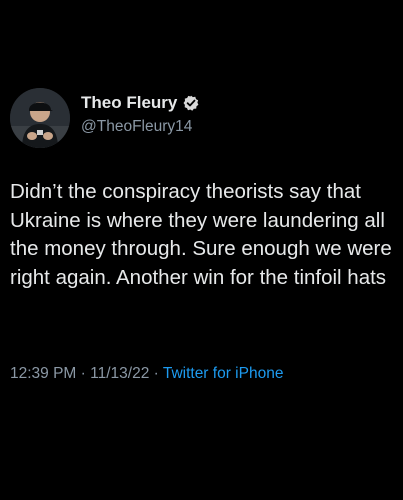 Image resolution: width=403 pixels, height=500 pixels. I want to click on tweet-date: 11/13/22, so click(119, 373).